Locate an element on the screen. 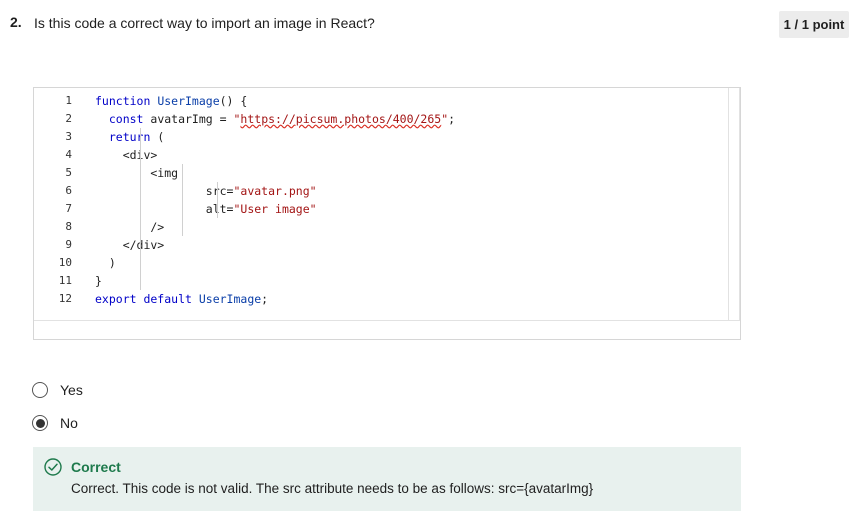 This screenshot has width=861, height=521. line-number: 2 is located at coordinates (68, 118).